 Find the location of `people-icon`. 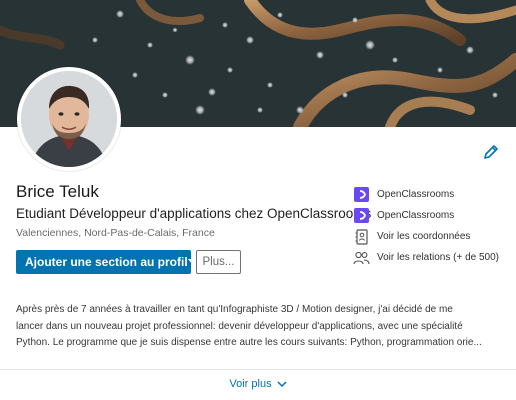

people-icon is located at coordinates (361, 258).